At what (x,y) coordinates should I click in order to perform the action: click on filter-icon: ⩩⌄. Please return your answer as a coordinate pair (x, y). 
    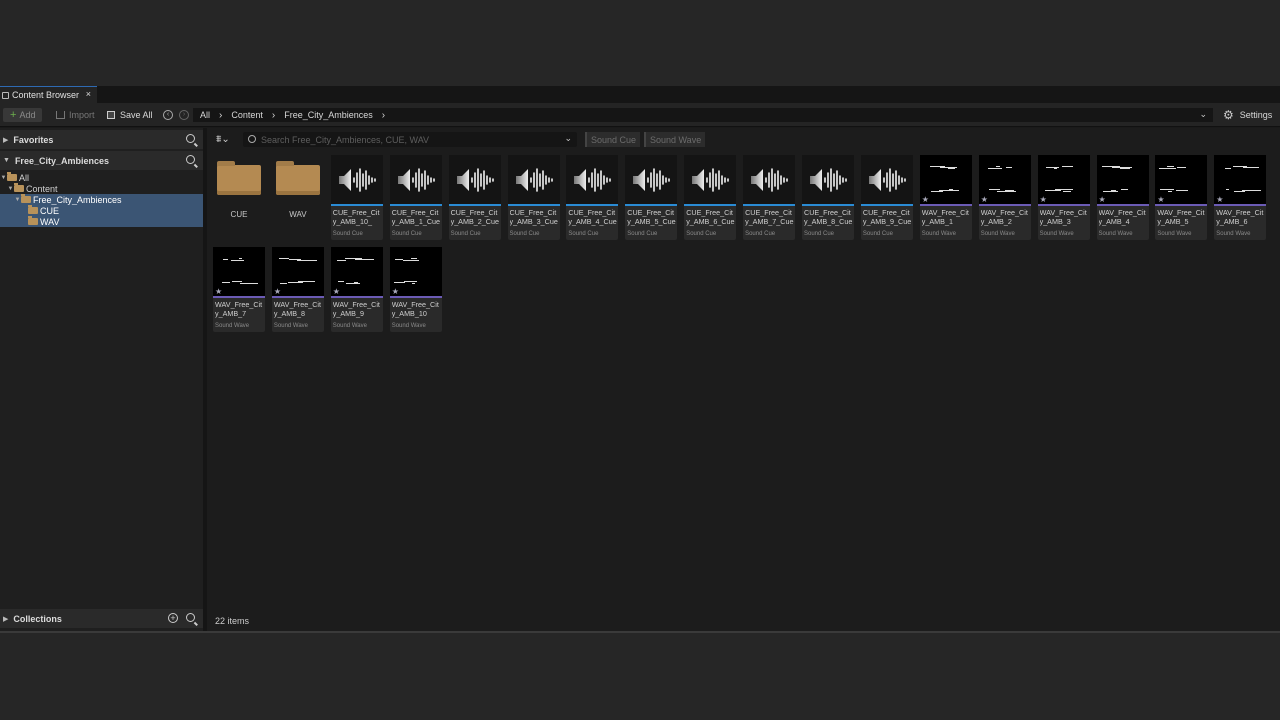
    Looking at the image, I should click on (223, 139).